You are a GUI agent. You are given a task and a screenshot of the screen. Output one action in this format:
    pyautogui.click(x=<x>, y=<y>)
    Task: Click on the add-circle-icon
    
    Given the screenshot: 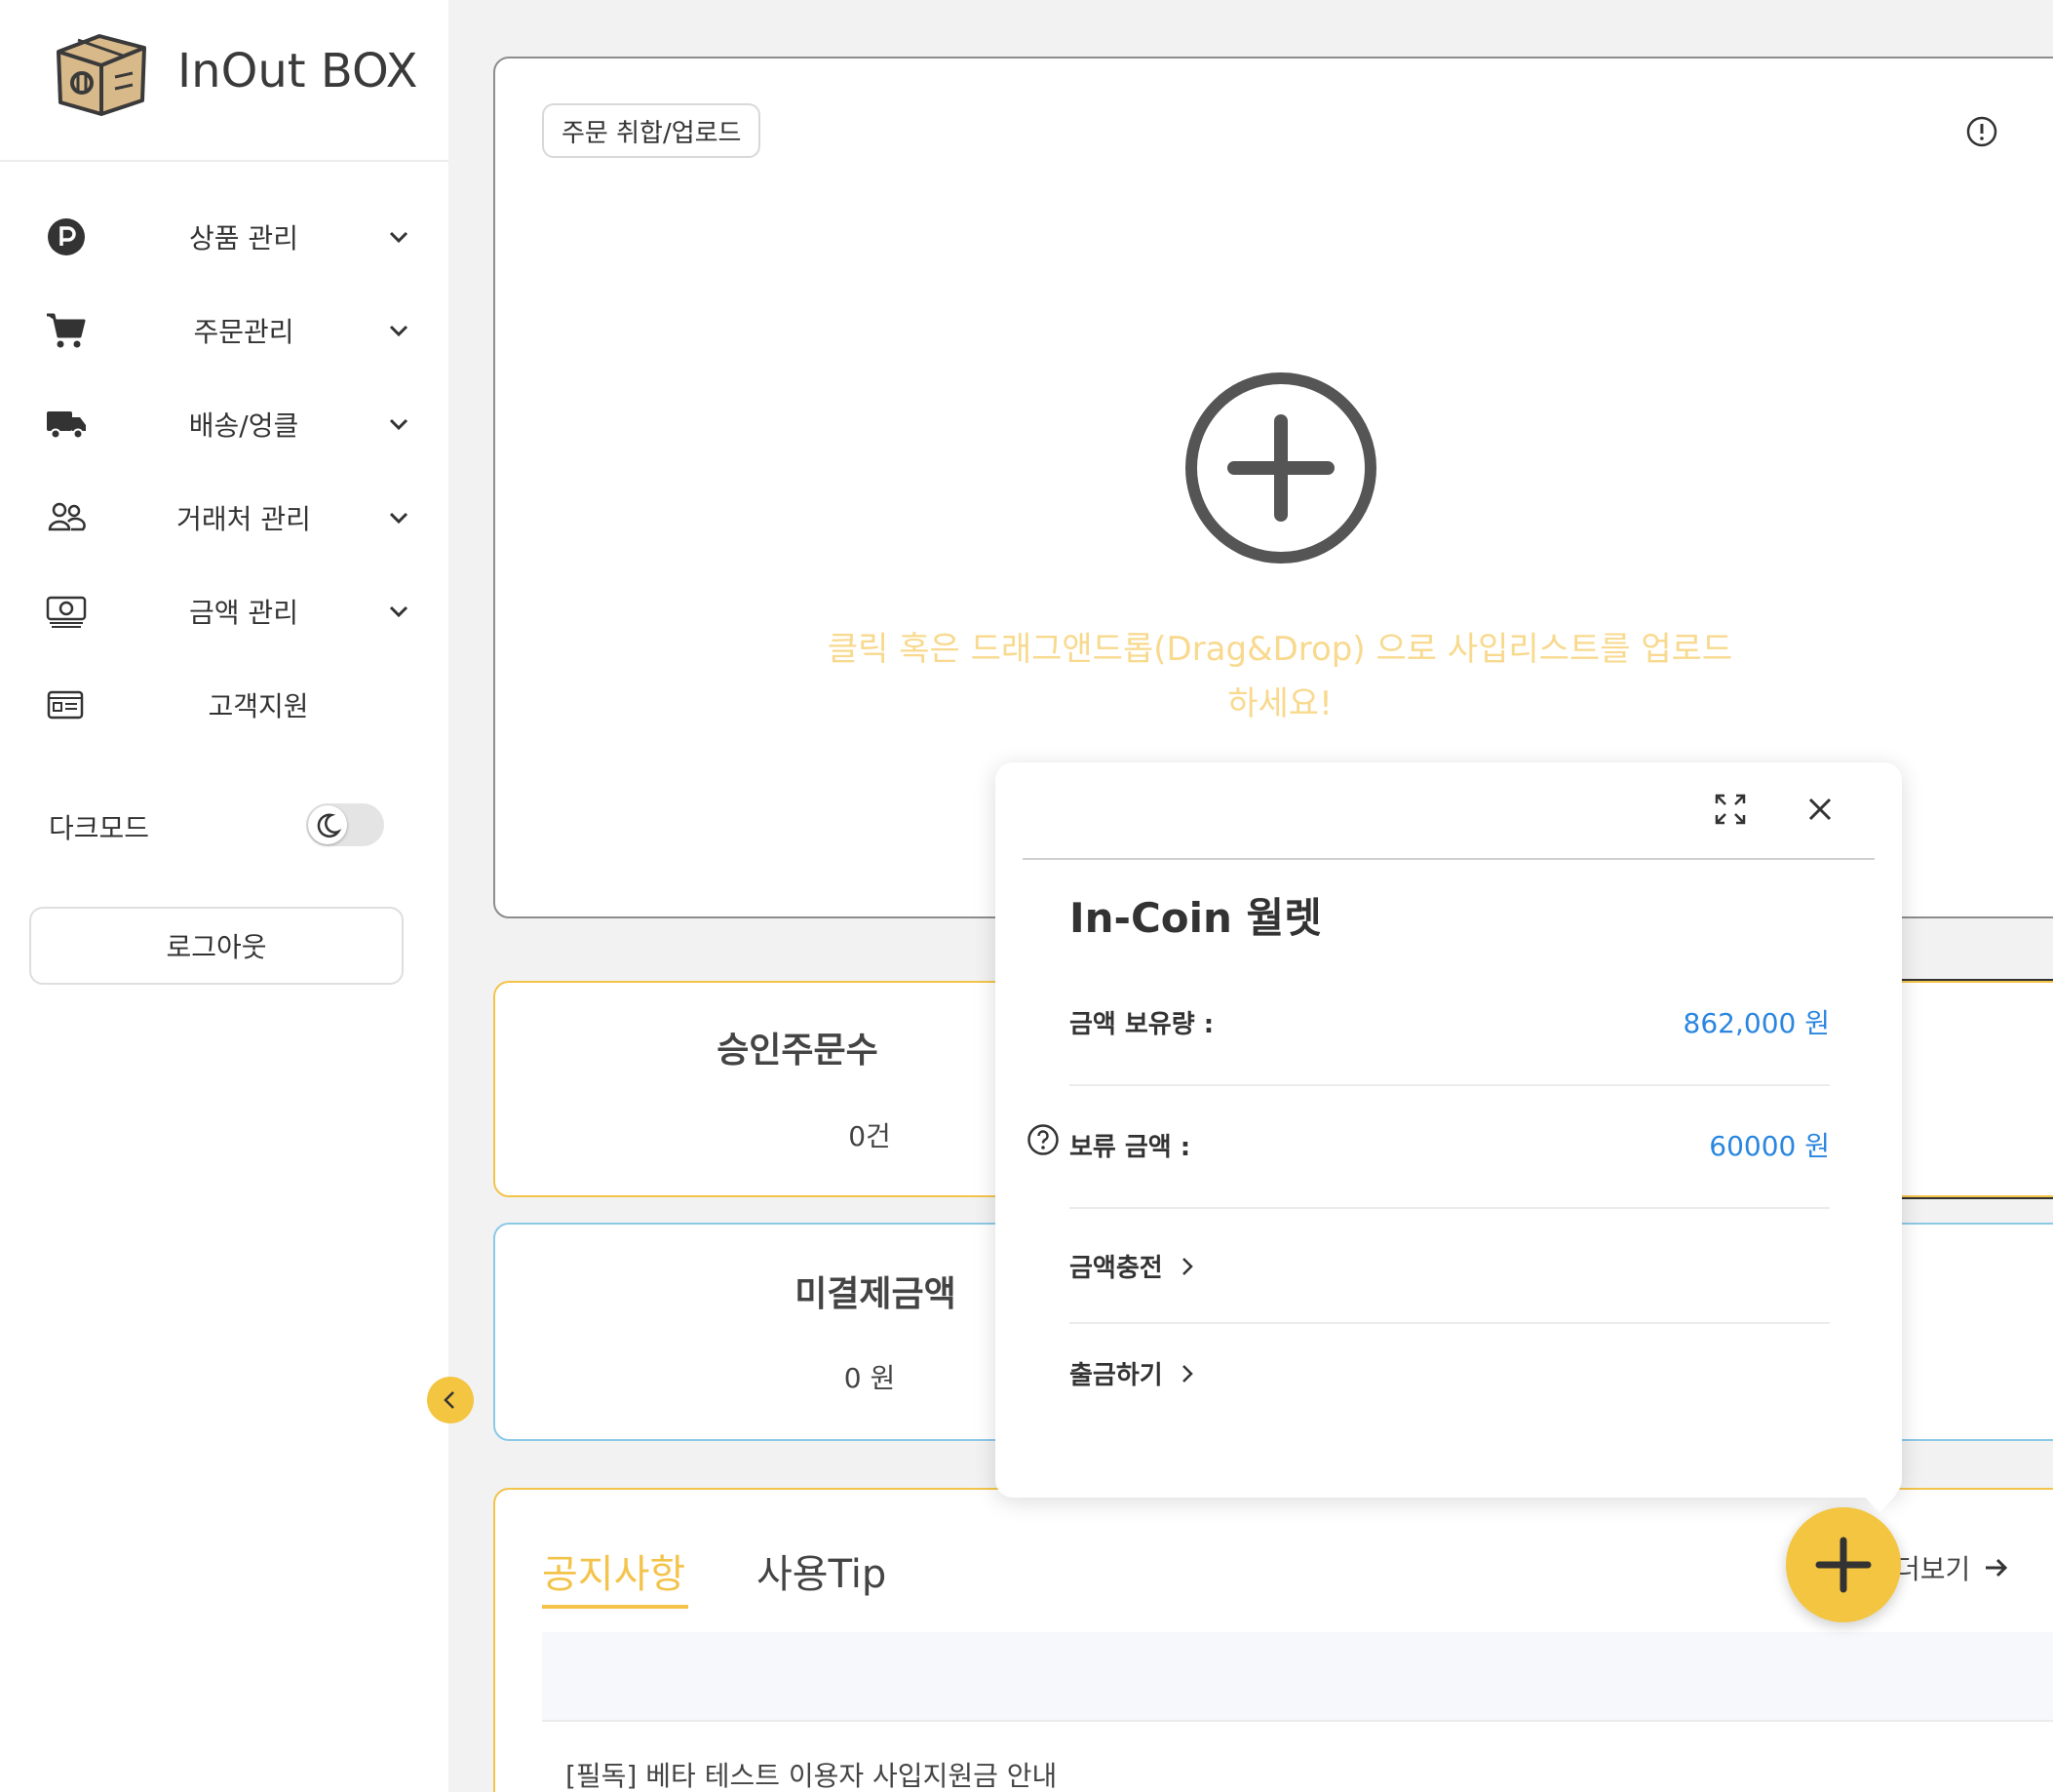 What is the action you would take?
    pyautogui.click(x=1281, y=467)
    